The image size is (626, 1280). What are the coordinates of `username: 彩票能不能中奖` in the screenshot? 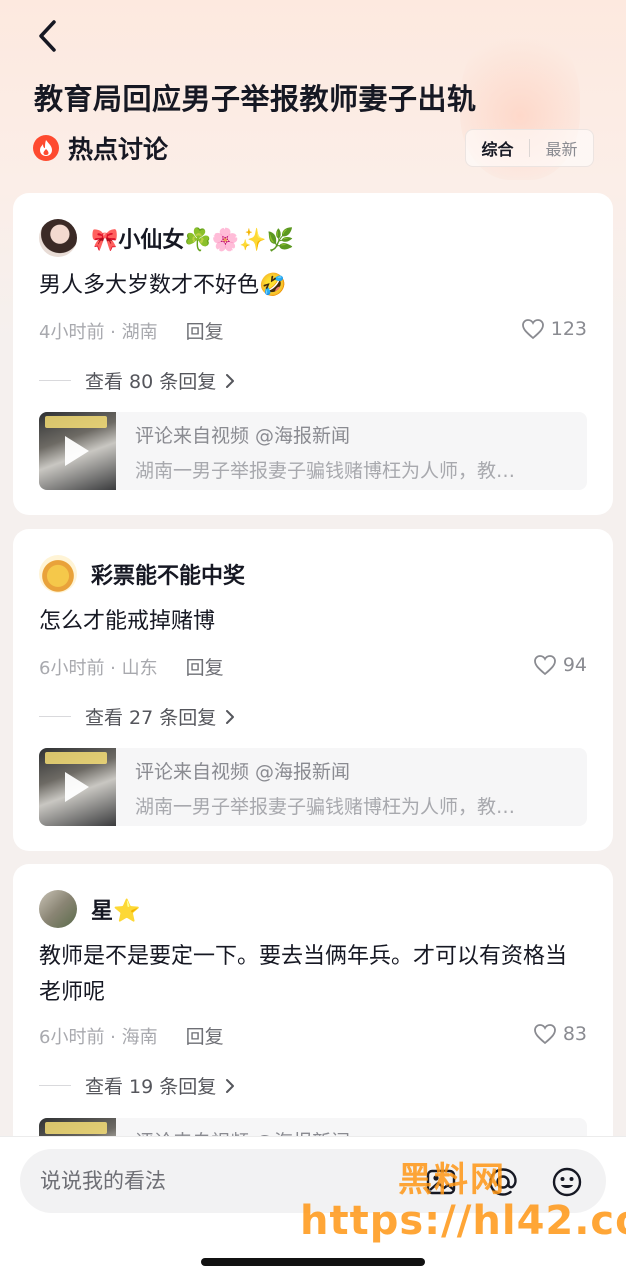 It's located at (168, 574).